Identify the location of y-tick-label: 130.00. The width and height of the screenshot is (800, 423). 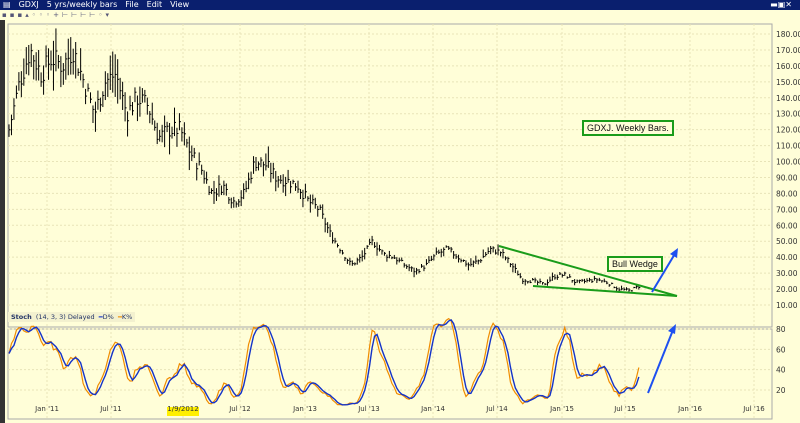
(788, 114).